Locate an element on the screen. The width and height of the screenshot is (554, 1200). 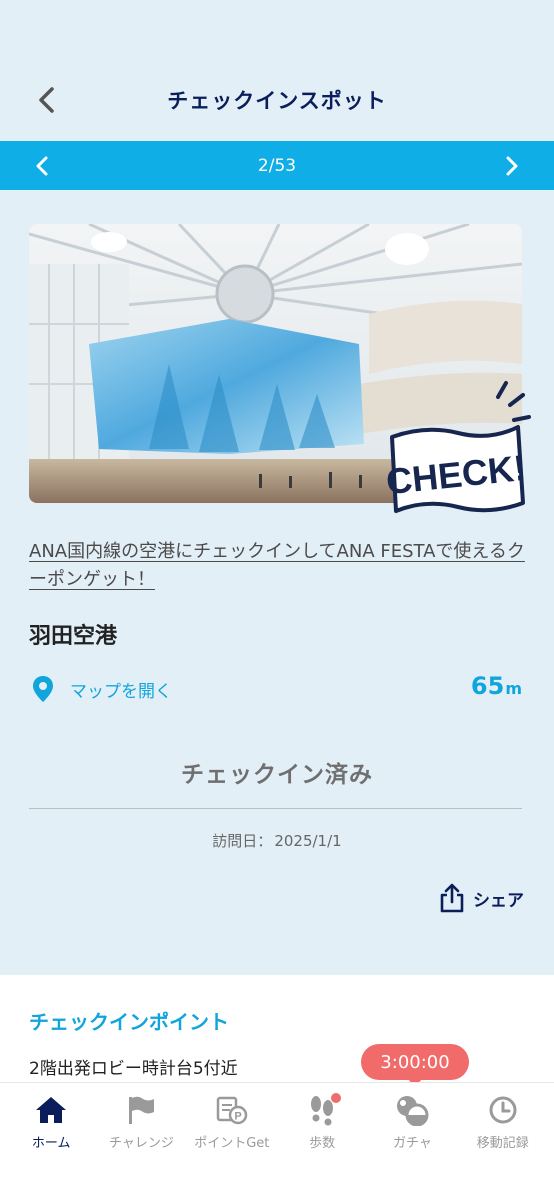
app-header: チェックインスポット is located at coordinates (277, 100).